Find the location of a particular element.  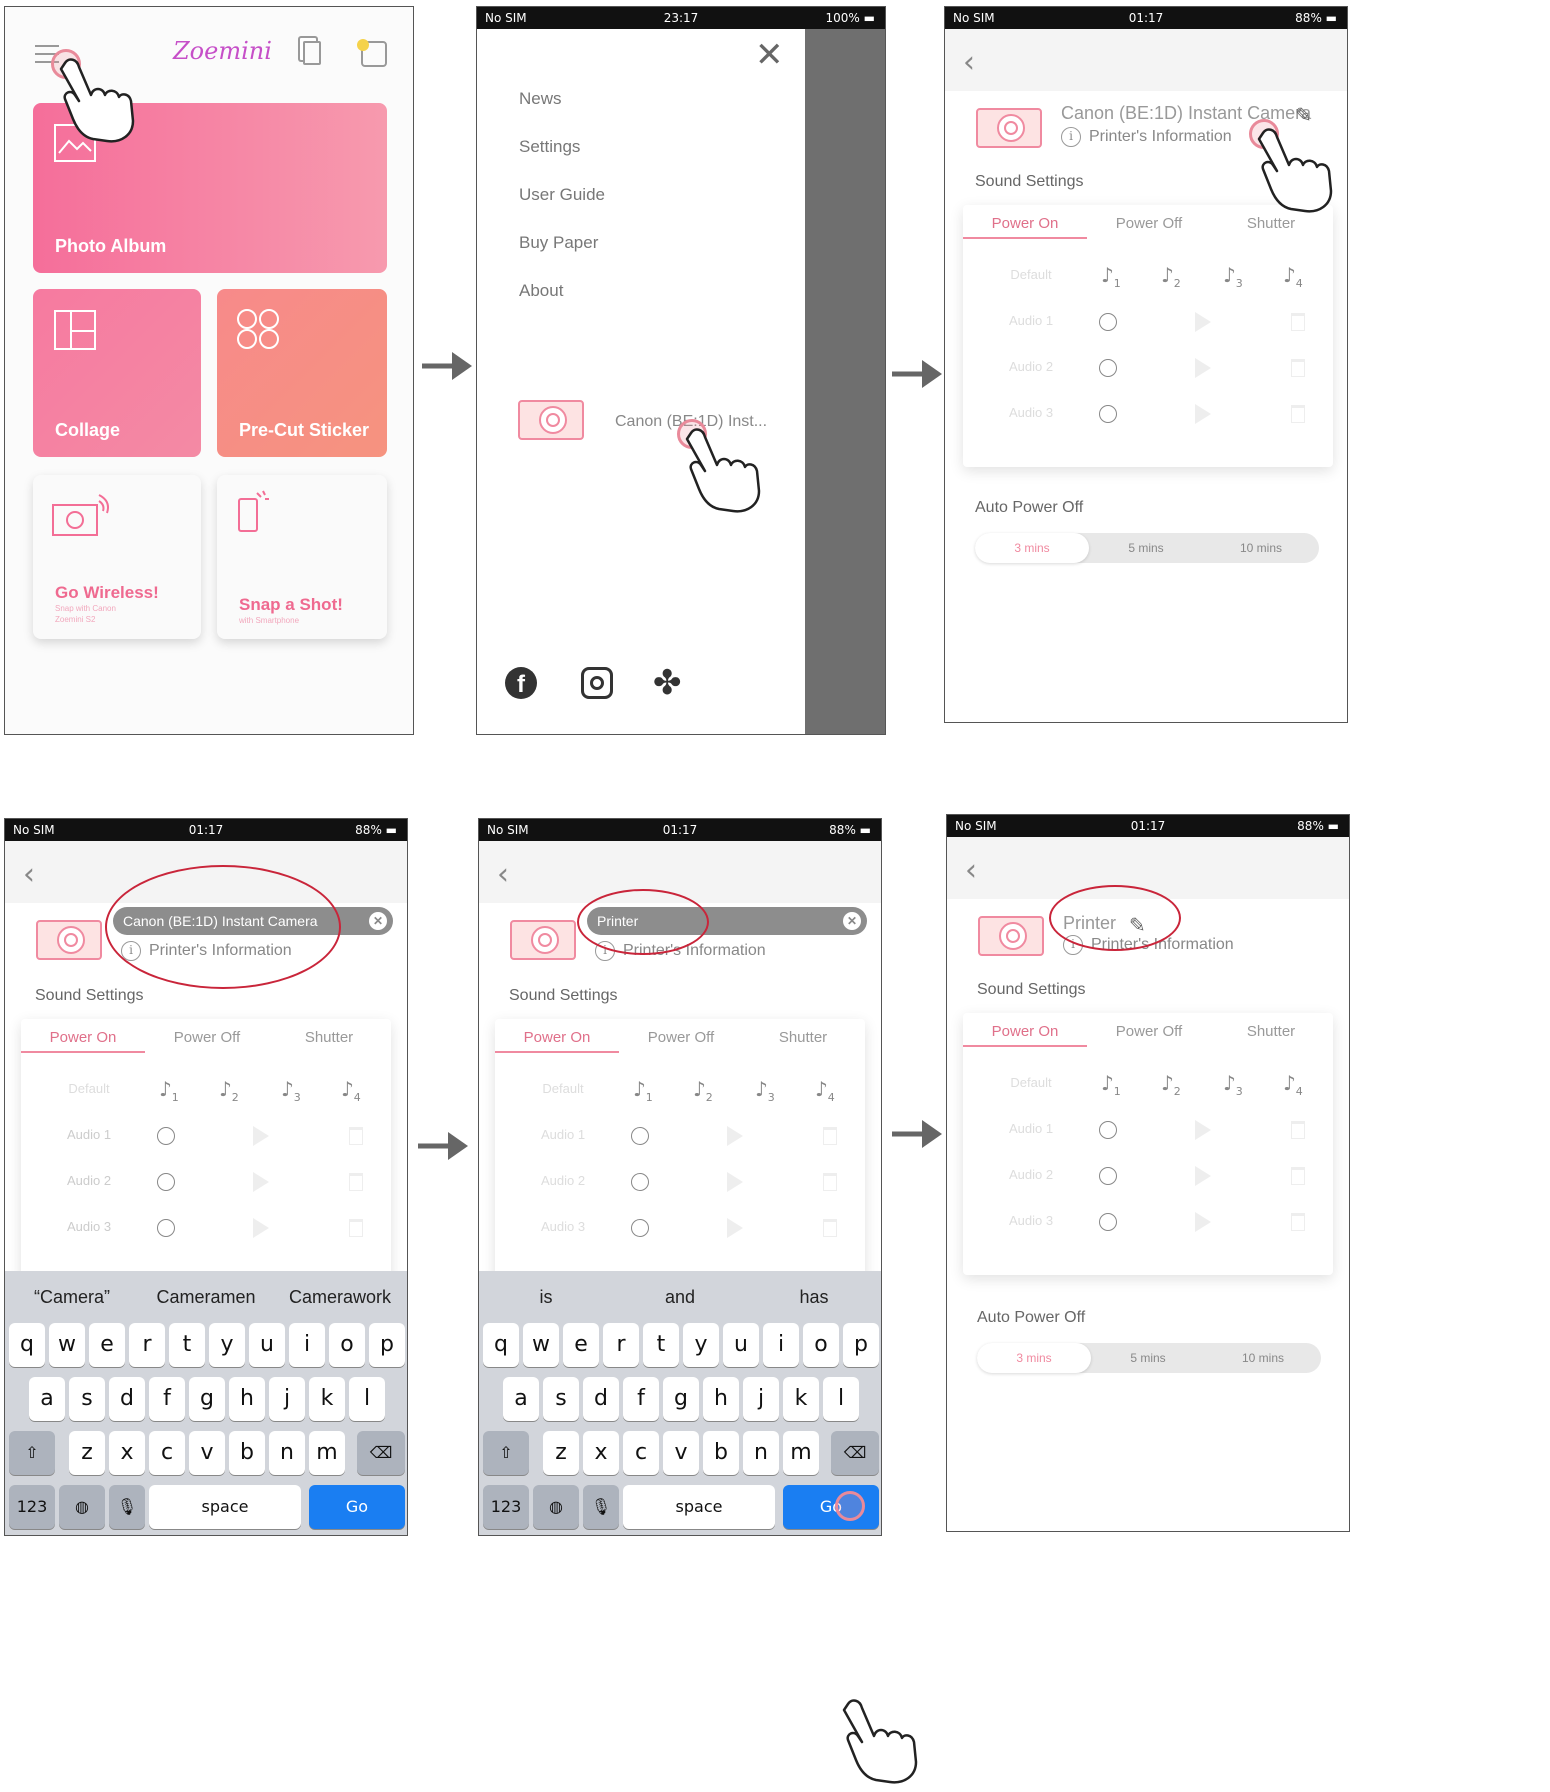

key: l is located at coordinates (841, 1399).